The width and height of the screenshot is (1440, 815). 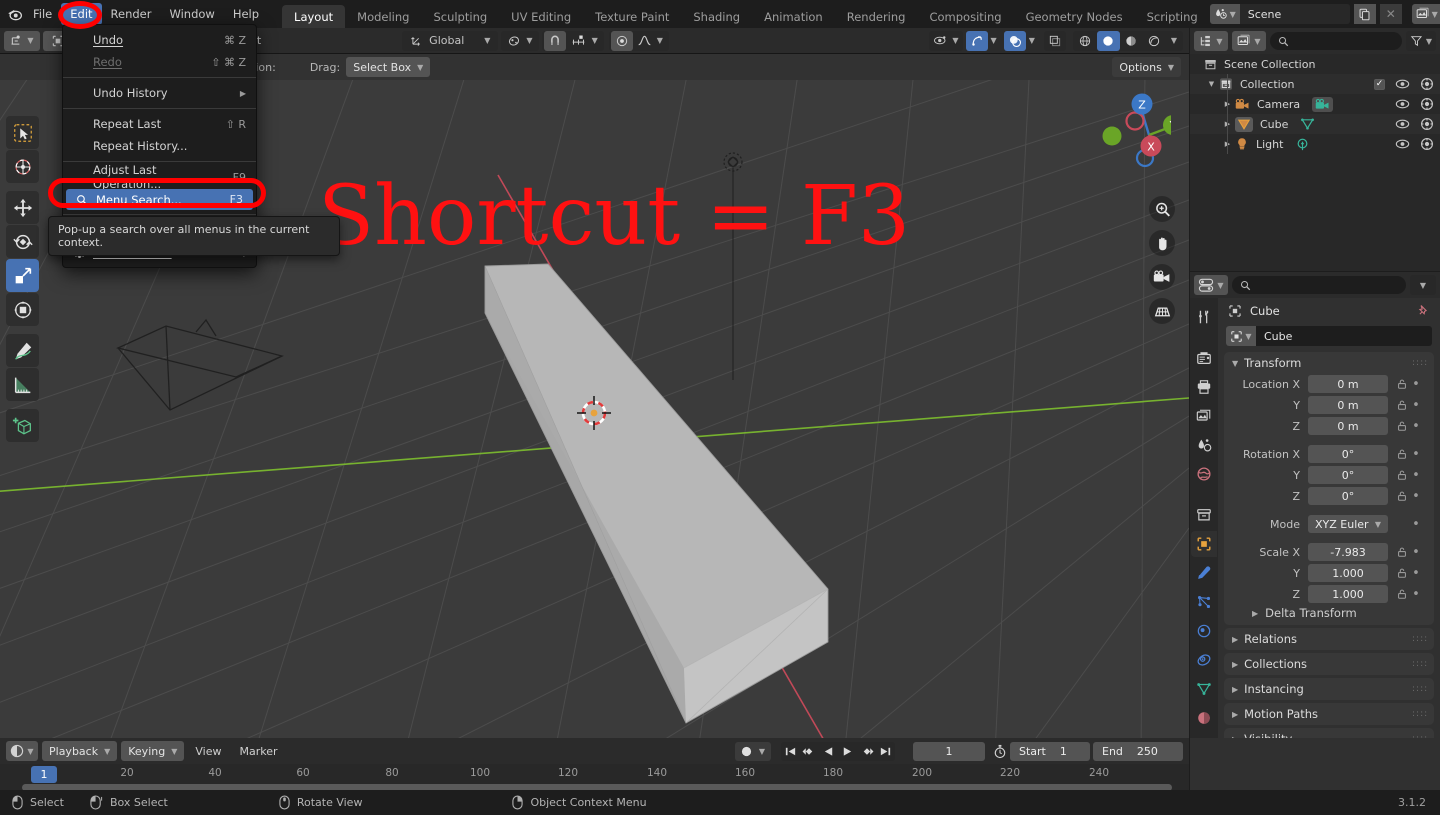 I want to click on rendered-shading-button, so click(x=1154, y=41).